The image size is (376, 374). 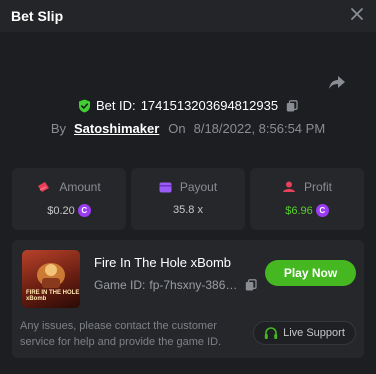 I want to click on bet-author-row: By Satoshimaker On 8/18/2022, 8:56:54 PM, so click(x=188, y=128).